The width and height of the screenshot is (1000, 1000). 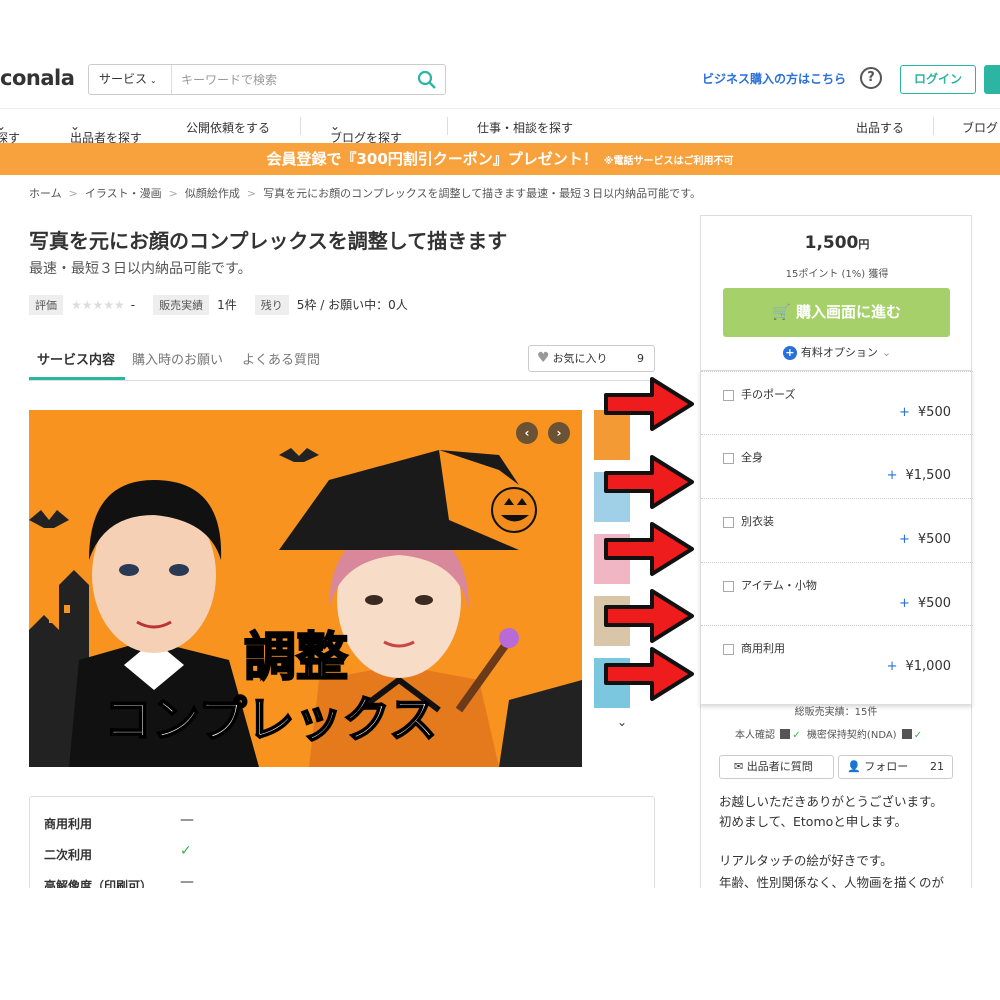 I want to click on page-subtitle: 最速・最短３日以内納品可能です。, so click(x=140, y=269).